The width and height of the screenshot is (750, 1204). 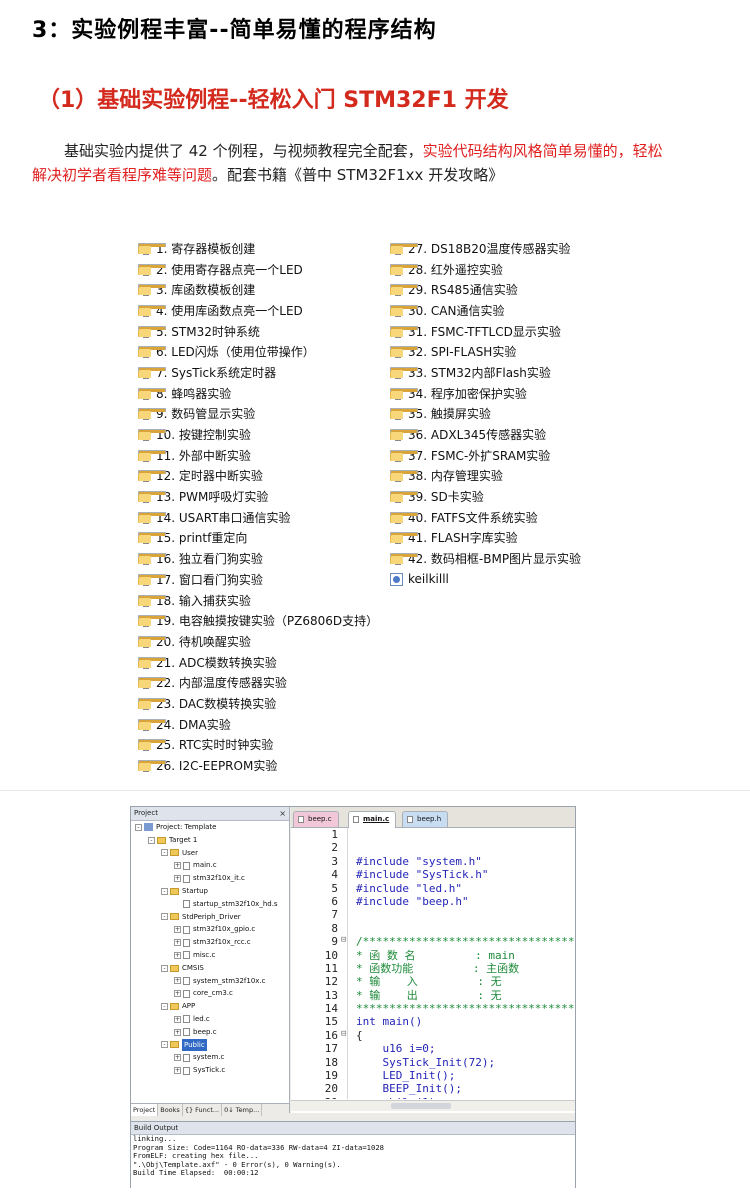 What do you see at coordinates (485, 455) in the screenshot?
I see `folder-item: 37. FSMC-外扩SRAM实验` at bounding box center [485, 455].